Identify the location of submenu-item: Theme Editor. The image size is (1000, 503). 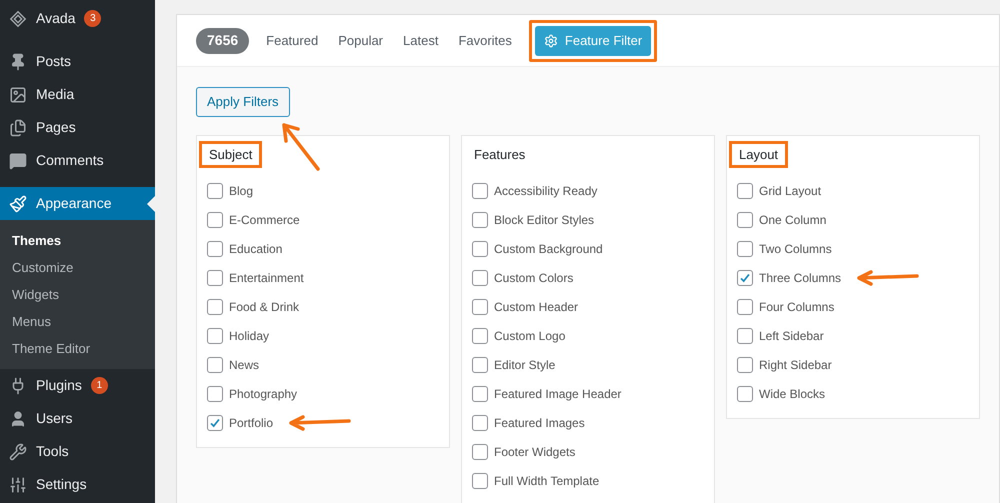
(77, 348).